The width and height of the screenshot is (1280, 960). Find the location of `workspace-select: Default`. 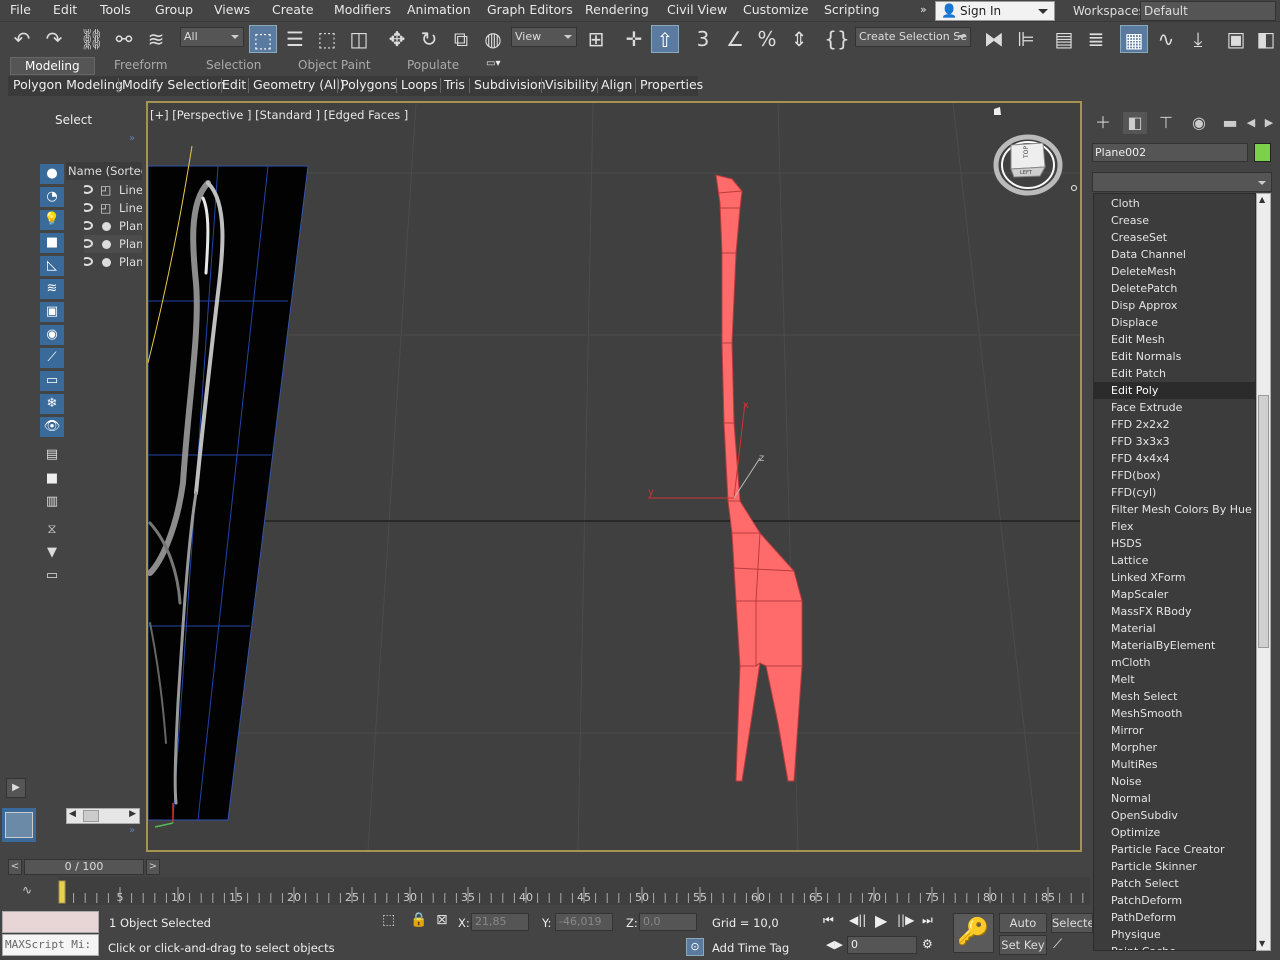

workspace-select: Default is located at coordinates (1208, 11).